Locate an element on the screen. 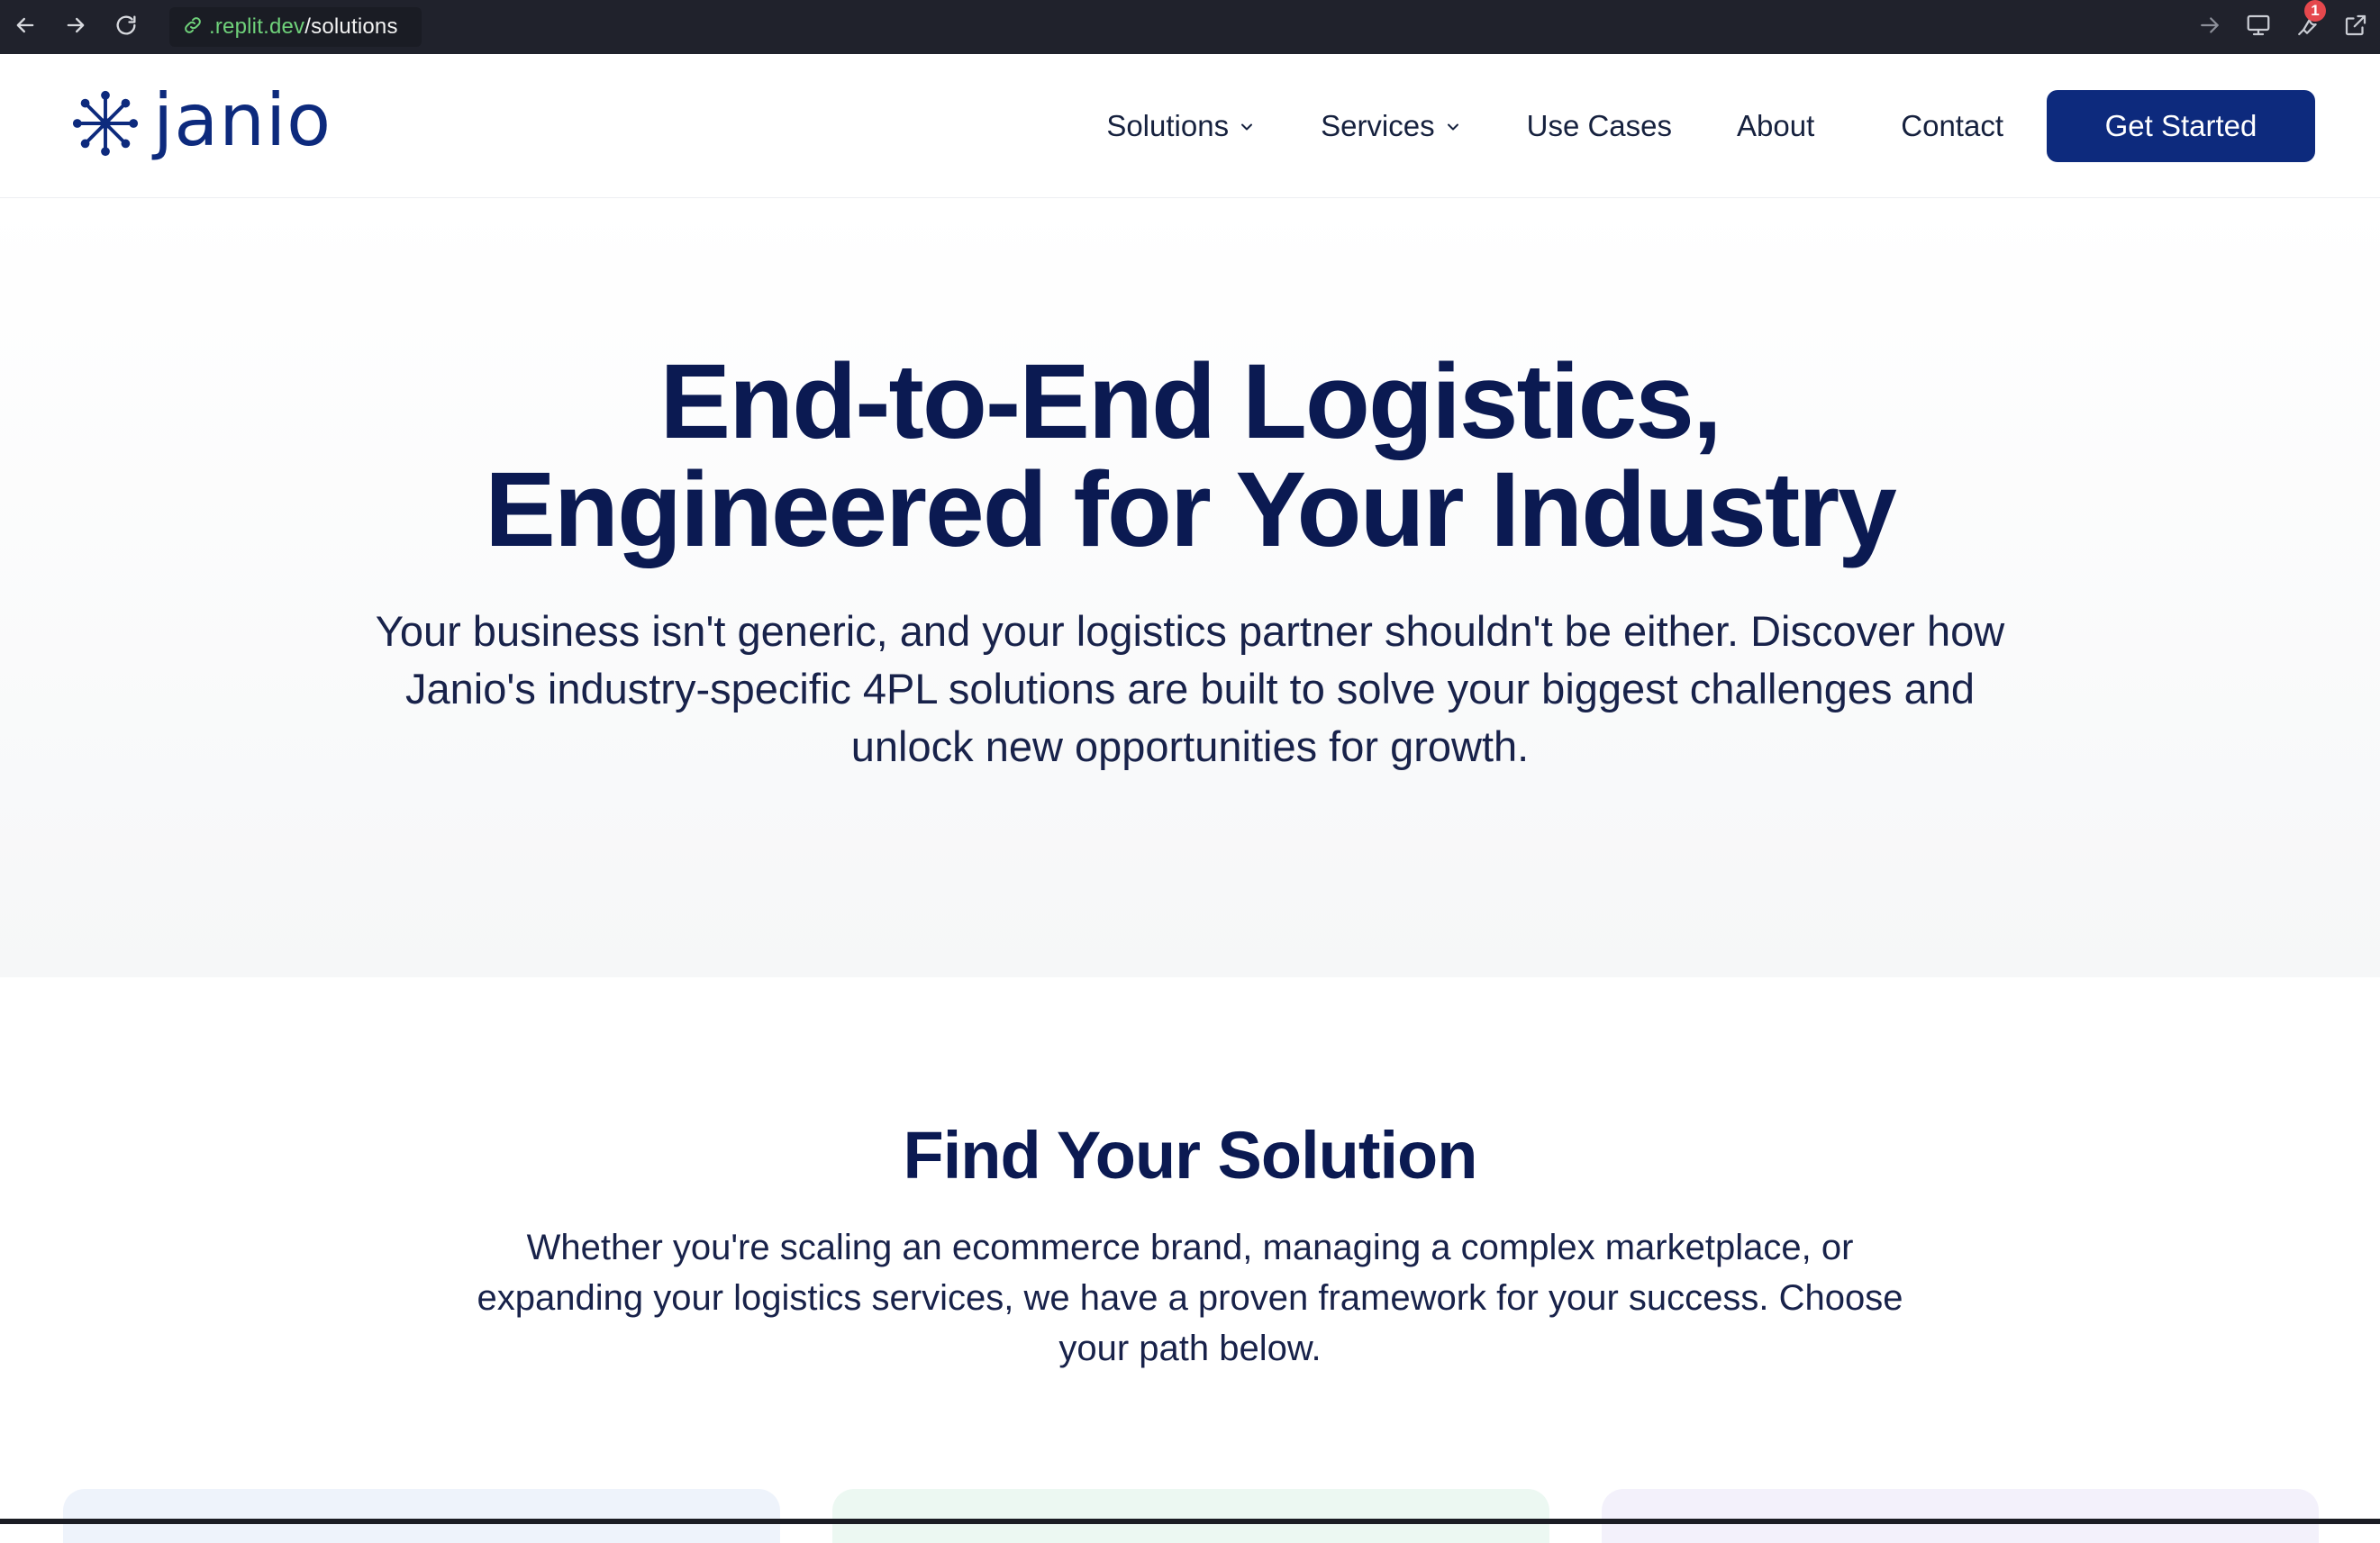  nav-services-label: Services is located at coordinates (1378, 125).